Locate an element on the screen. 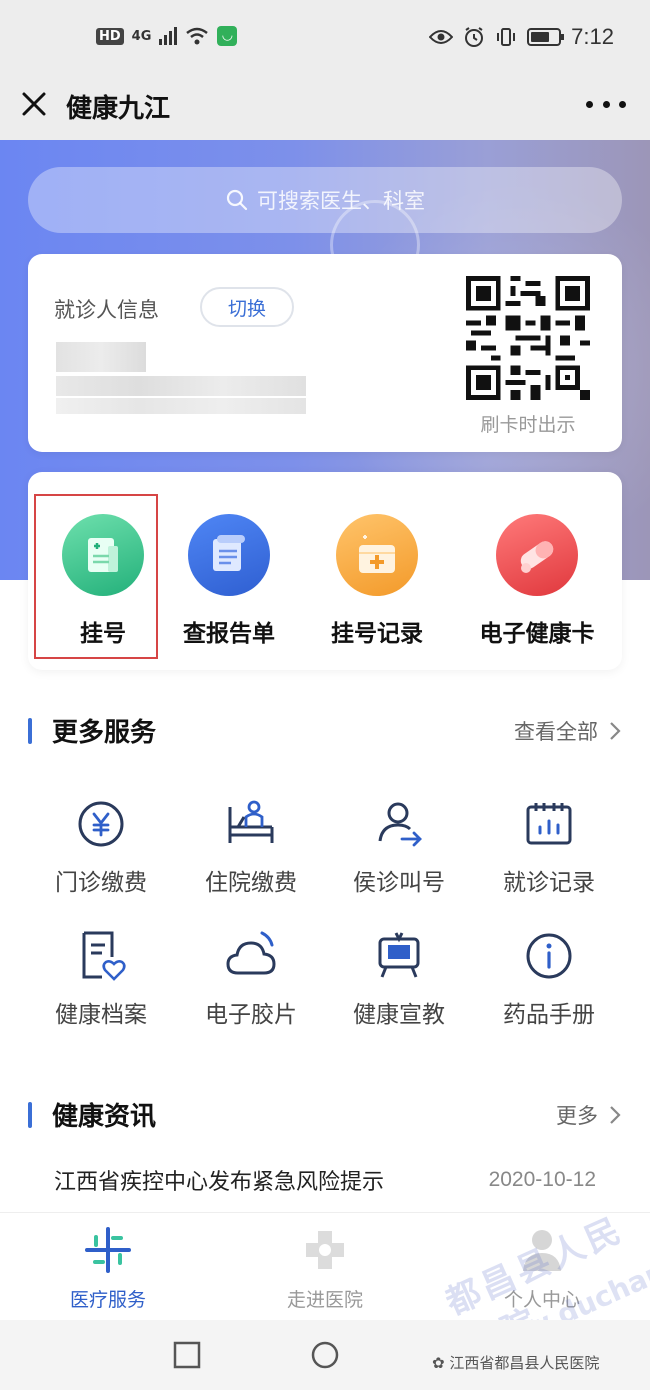 This screenshot has height=1390, width=650. signal-icon is located at coordinates (168, 36).